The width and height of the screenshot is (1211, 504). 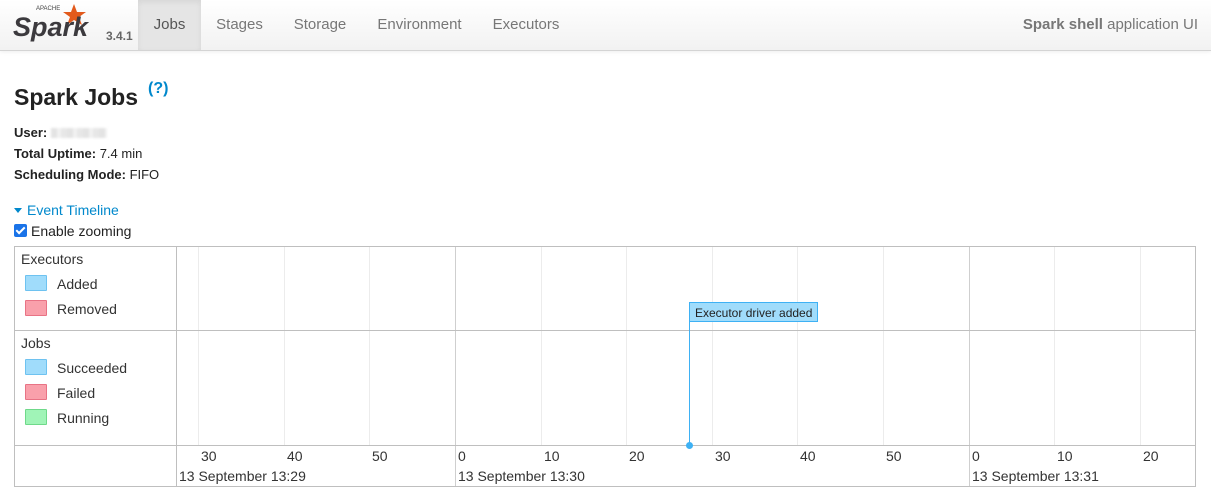 What do you see at coordinates (419, 25) in the screenshot?
I see `tab-environment: Environment` at bounding box center [419, 25].